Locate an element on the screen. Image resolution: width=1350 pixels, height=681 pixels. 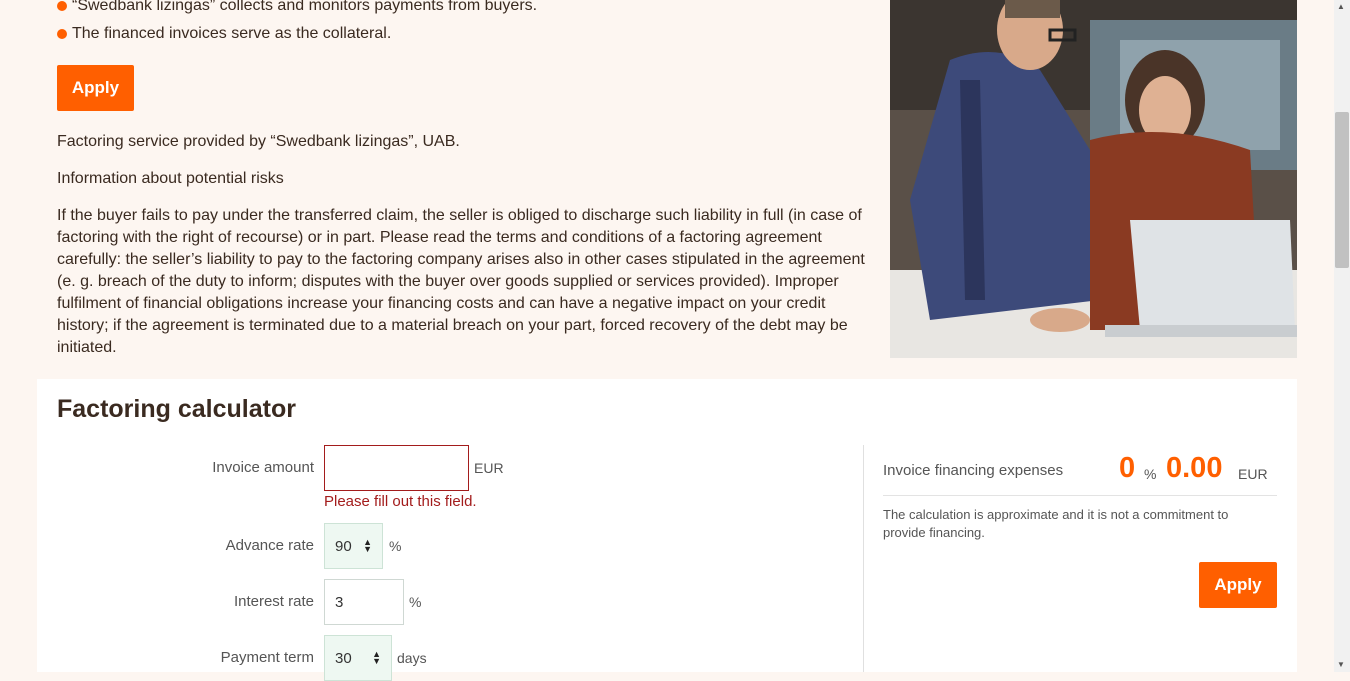
payment-term-label: Payment term is located at coordinates (267, 657).